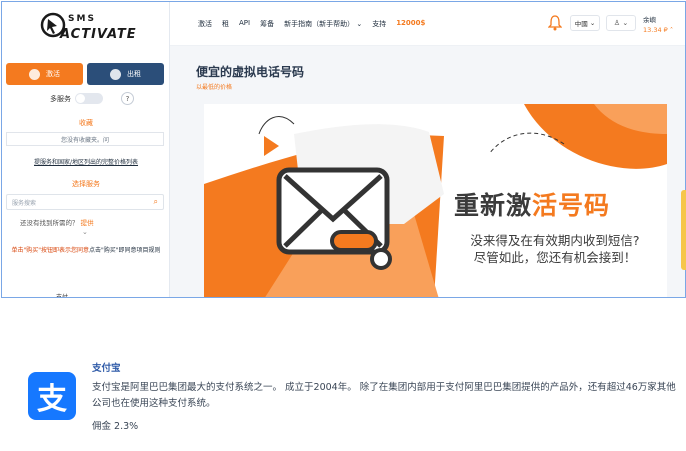 This screenshot has width=686, height=451. What do you see at coordinates (82, 19) in the screenshot?
I see `logo-sms-text: SMS` at bounding box center [82, 19].